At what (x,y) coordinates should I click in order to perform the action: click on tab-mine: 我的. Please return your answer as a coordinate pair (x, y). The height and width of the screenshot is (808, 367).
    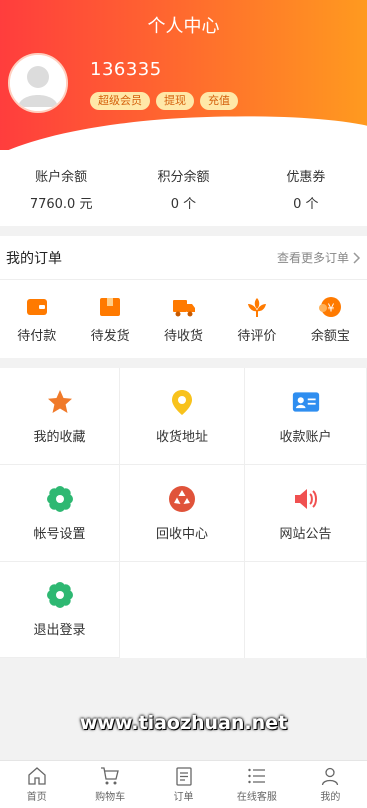
    Looking at the image, I should click on (330, 784).